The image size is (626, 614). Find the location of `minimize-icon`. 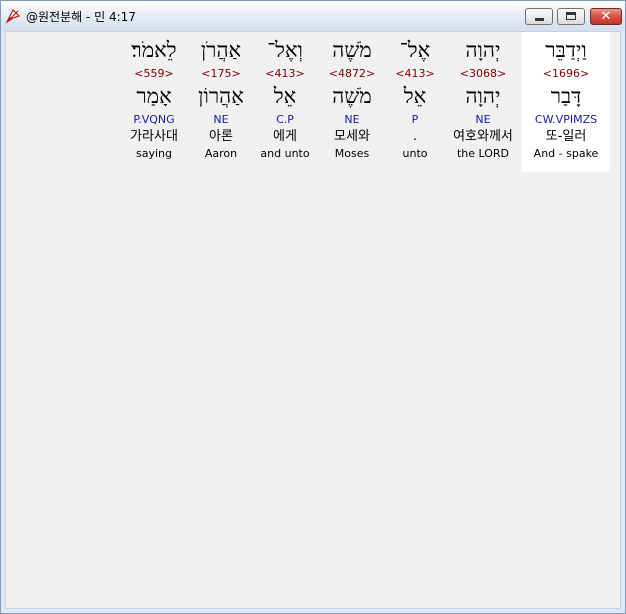

minimize-icon is located at coordinates (539, 19).